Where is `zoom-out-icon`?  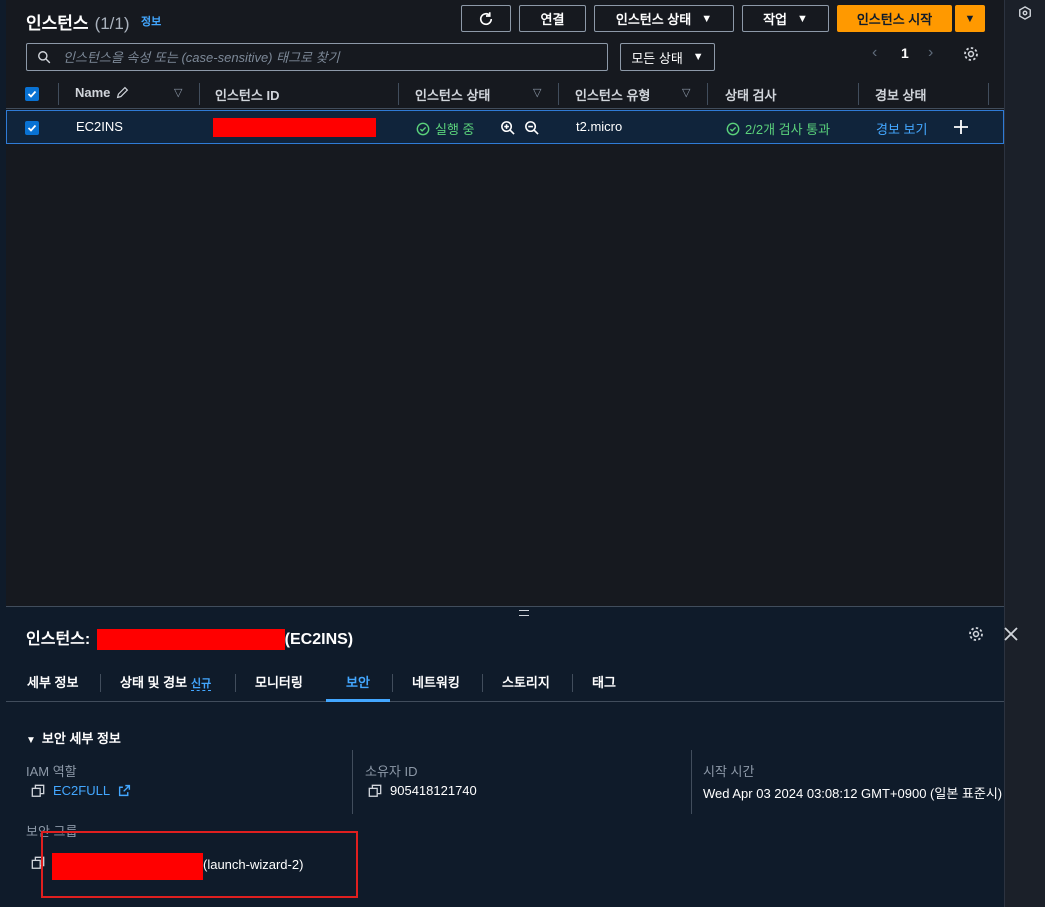 zoom-out-icon is located at coordinates (531, 127).